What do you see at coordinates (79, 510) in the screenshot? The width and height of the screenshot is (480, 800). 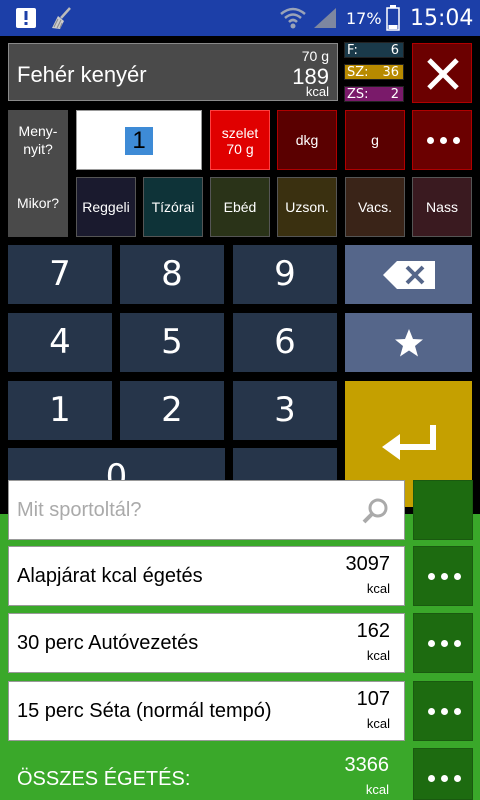 I see `search-placeholder: Mit sportoltál?` at bounding box center [79, 510].